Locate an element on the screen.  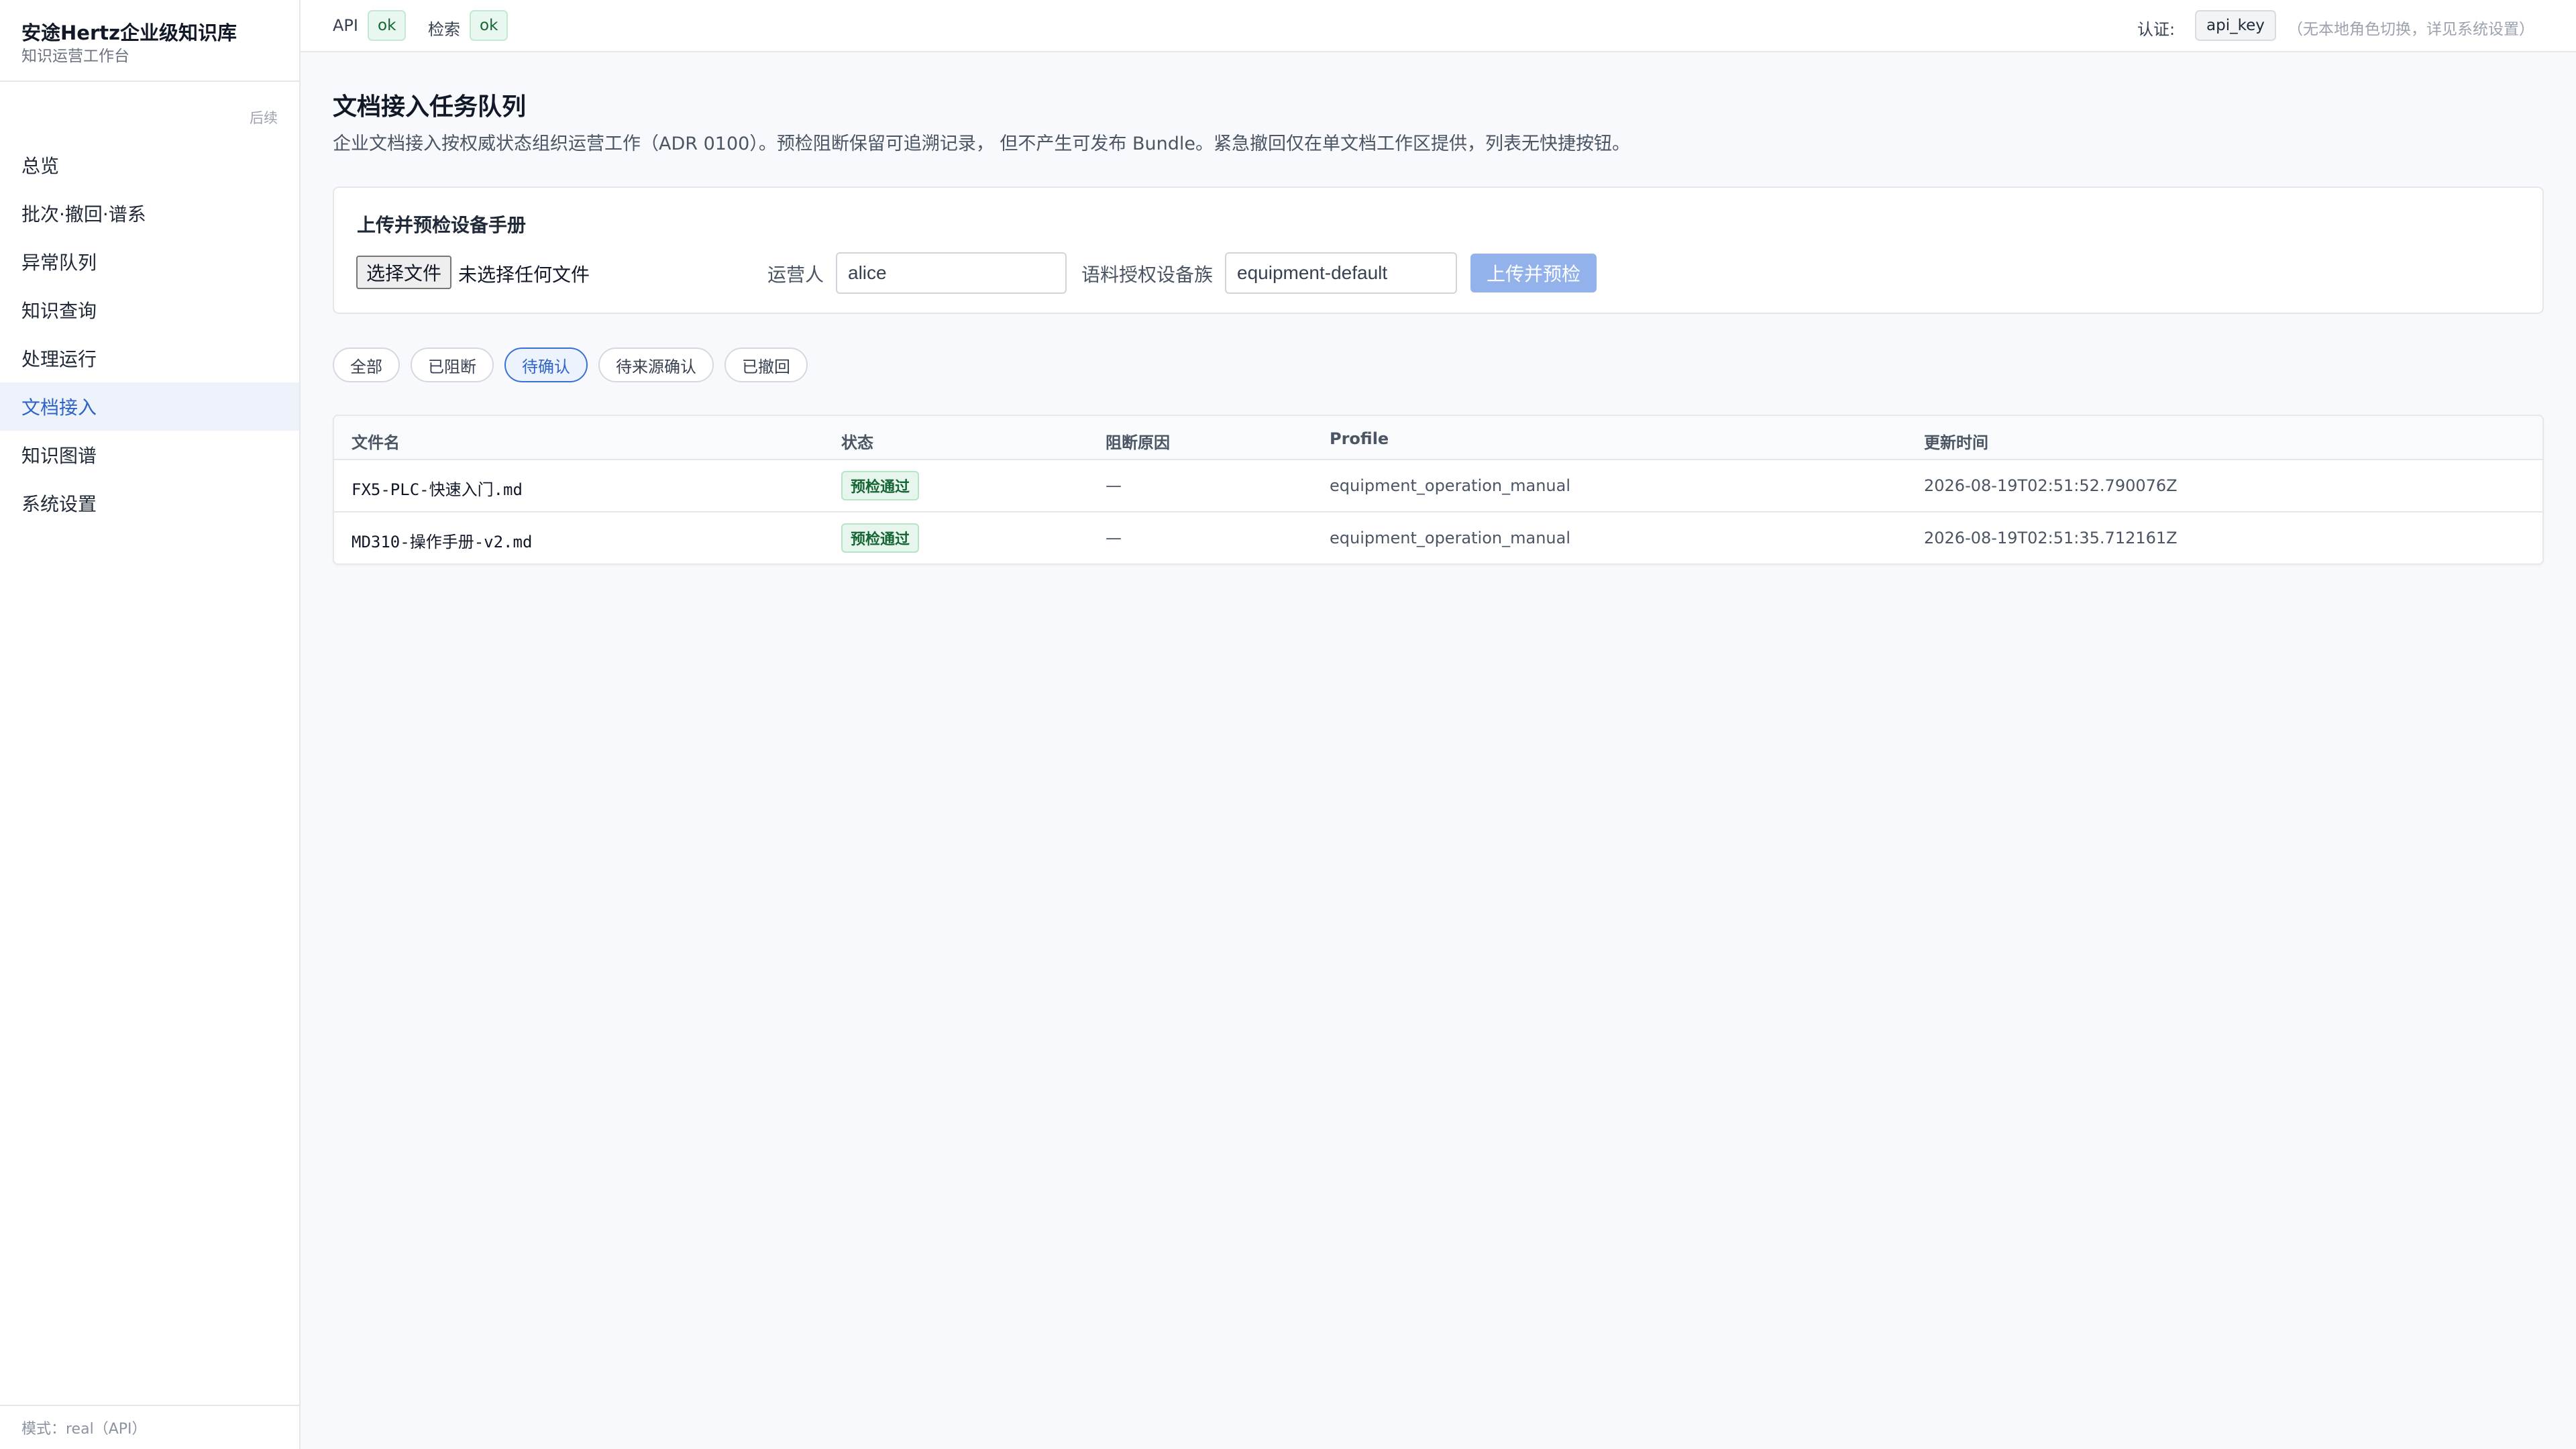
sidebar-item-exception-queue: 异常队列 is located at coordinates (149, 261).